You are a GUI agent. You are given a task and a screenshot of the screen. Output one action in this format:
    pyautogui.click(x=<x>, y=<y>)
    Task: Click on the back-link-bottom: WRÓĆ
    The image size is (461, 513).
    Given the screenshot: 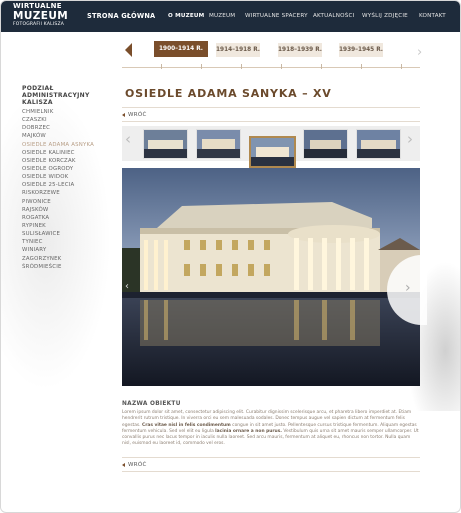 What is the action you would take?
    pyautogui.click(x=134, y=465)
    